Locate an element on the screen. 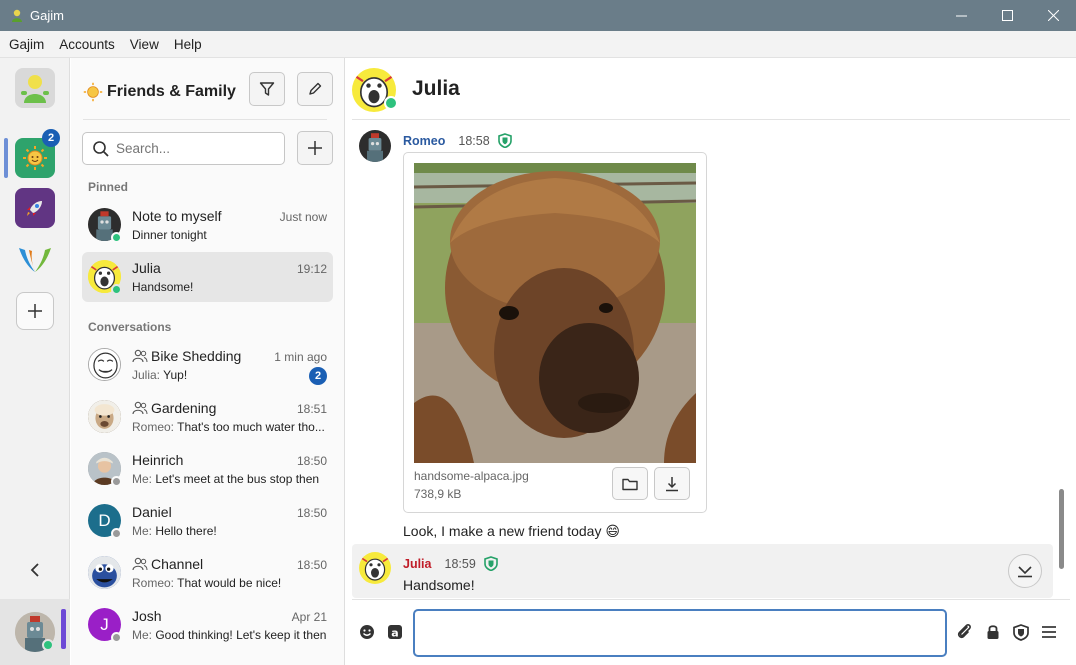 This screenshot has width=1076, height=665. self-account-area is located at coordinates (35, 632).